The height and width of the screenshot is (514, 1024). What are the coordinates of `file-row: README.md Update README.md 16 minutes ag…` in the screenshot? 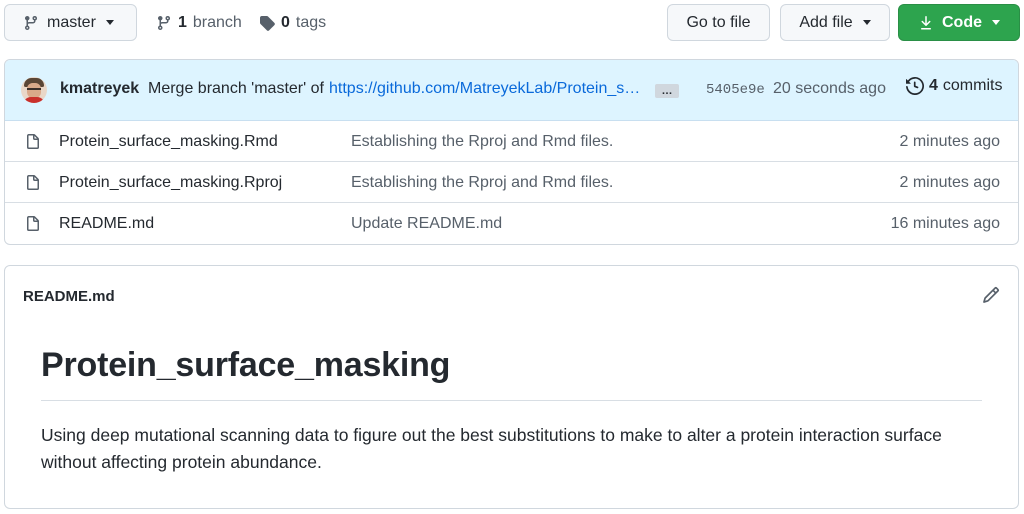 It's located at (511, 223).